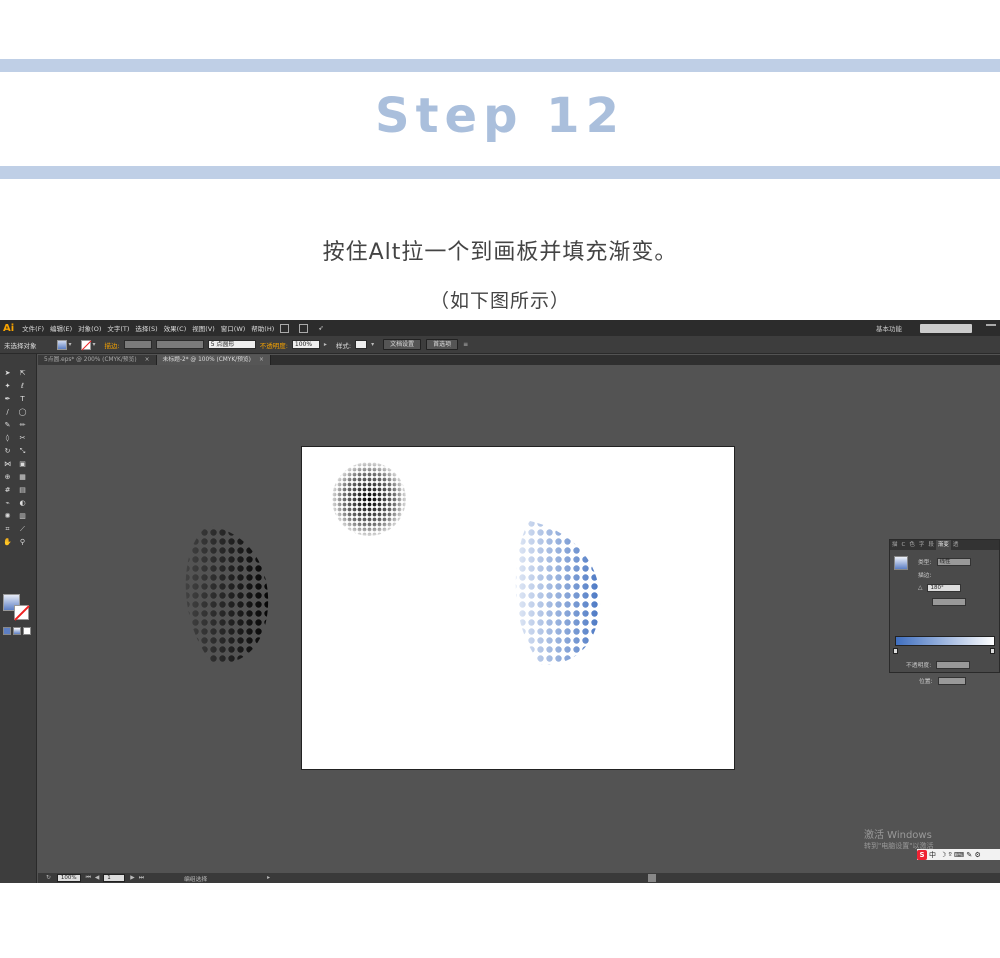 The width and height of the screenshot is (1000, 958). What do you see at coordinates (132, 878) in the screenshot?
I see `next-page-icon: ▶` at bounding box center [132, 878].